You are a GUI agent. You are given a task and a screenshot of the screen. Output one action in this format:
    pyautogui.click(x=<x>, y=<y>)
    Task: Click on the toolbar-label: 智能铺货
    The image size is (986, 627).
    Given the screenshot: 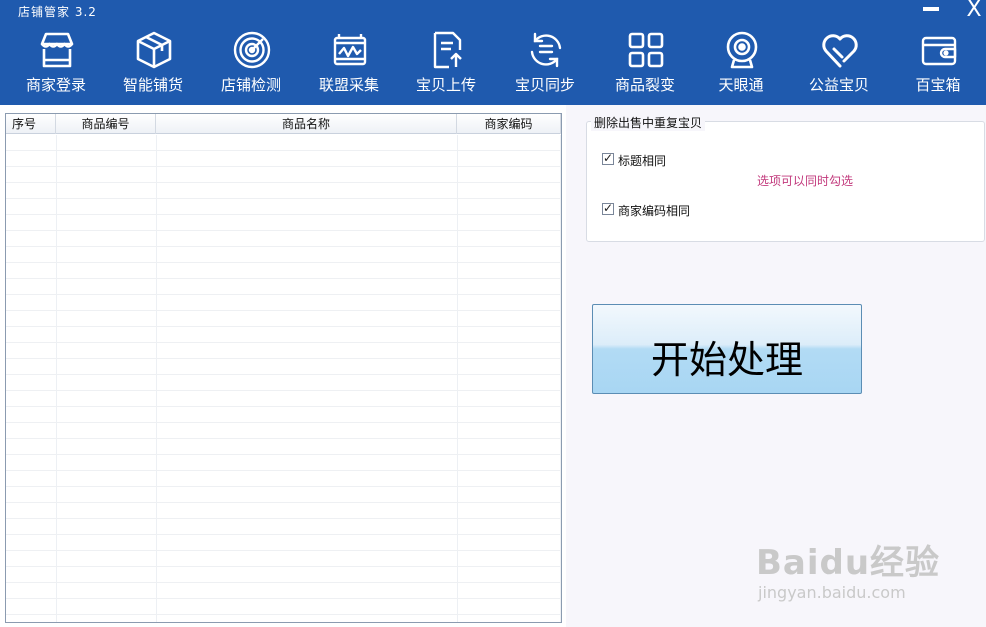 What is the action you would take?
    pyautogui.click(x=152, y=85)
    